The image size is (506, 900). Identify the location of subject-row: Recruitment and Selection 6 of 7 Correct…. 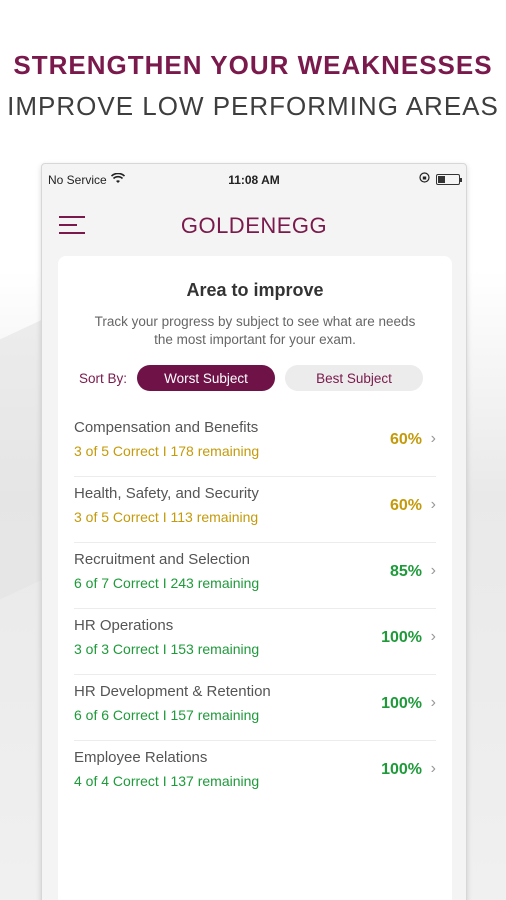
(255, 576).